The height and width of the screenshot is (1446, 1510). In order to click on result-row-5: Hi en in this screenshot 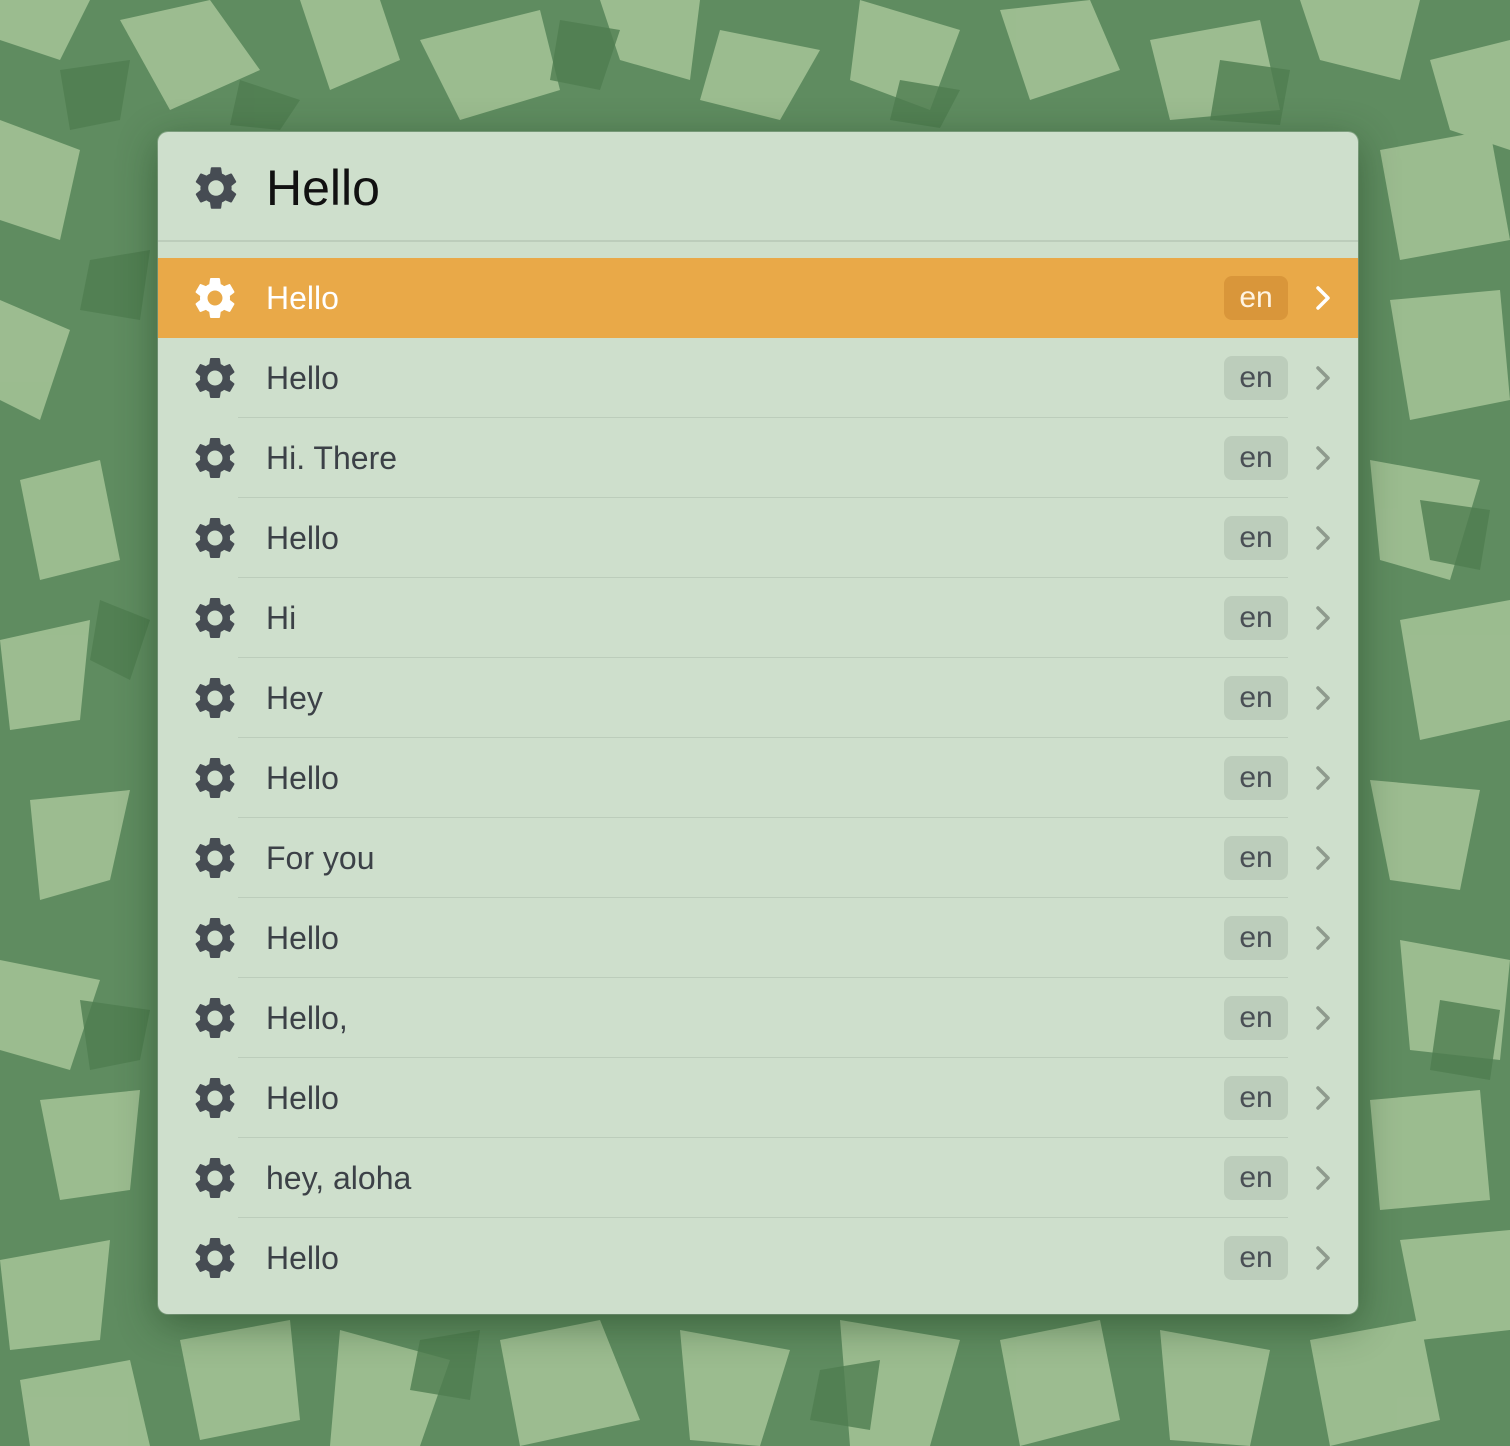, I will do `click(758, 618)`.